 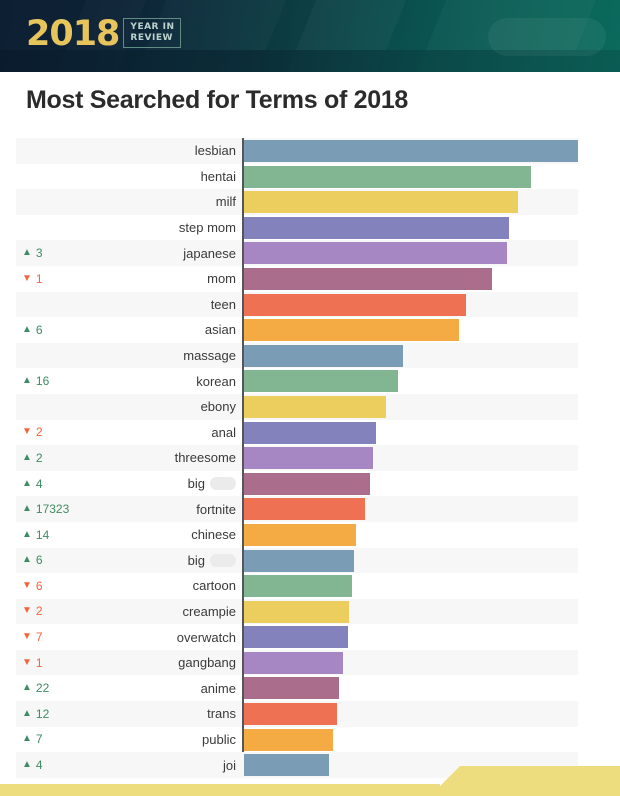 What do you see at coordinates (310, 714) in the screenshot?
I see `chart-row: ▲ 12 trans` at bounding box center [310, 714].